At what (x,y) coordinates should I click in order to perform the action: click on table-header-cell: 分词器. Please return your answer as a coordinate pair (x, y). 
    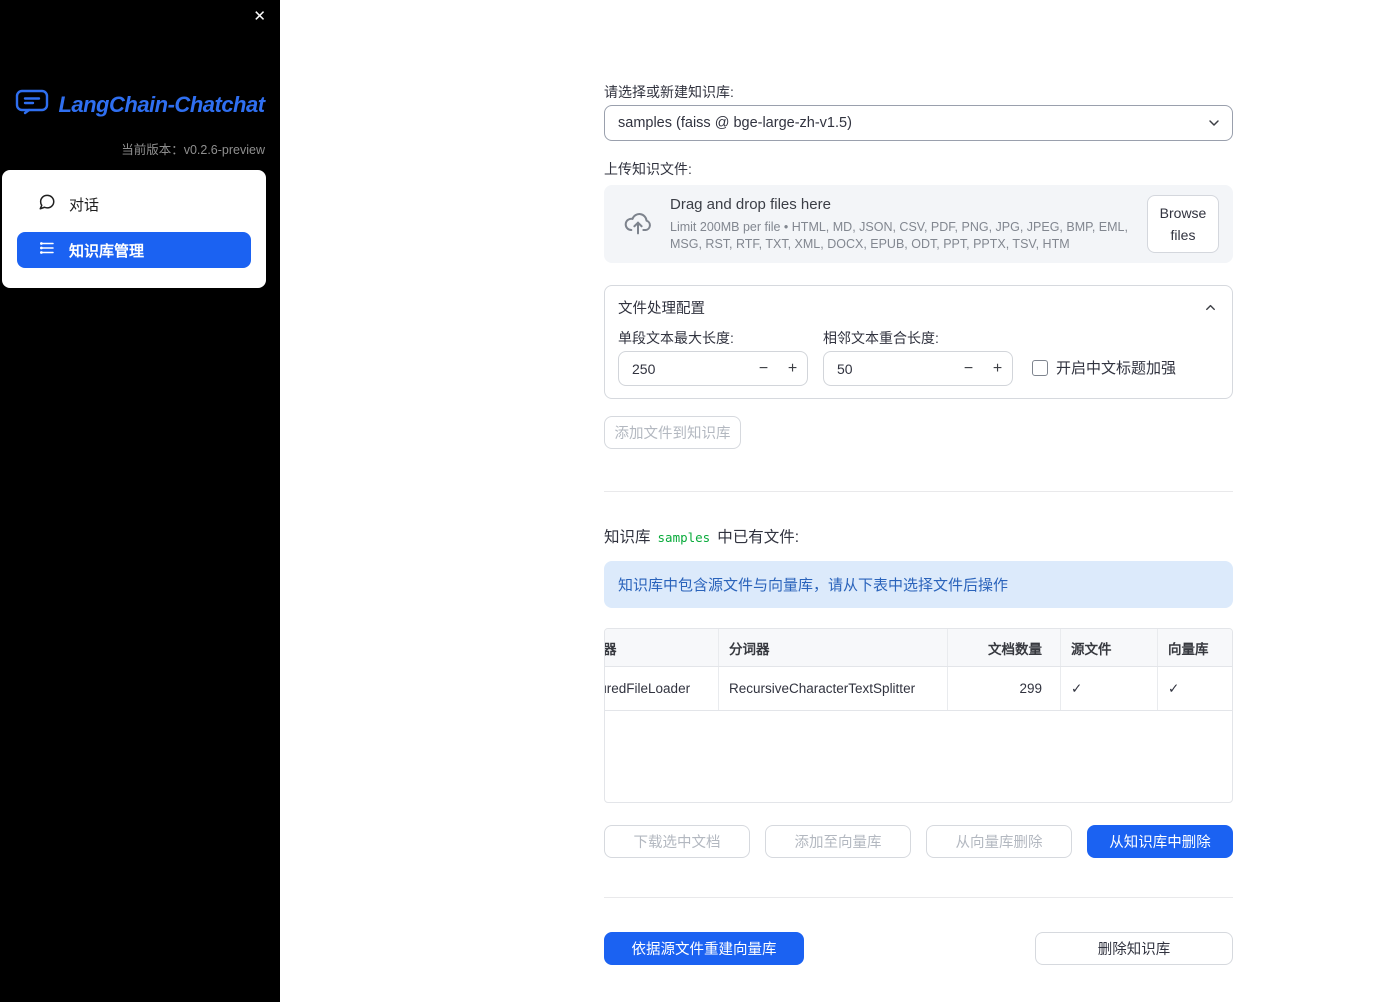
    Looking at the image, I should click on (833, 647).